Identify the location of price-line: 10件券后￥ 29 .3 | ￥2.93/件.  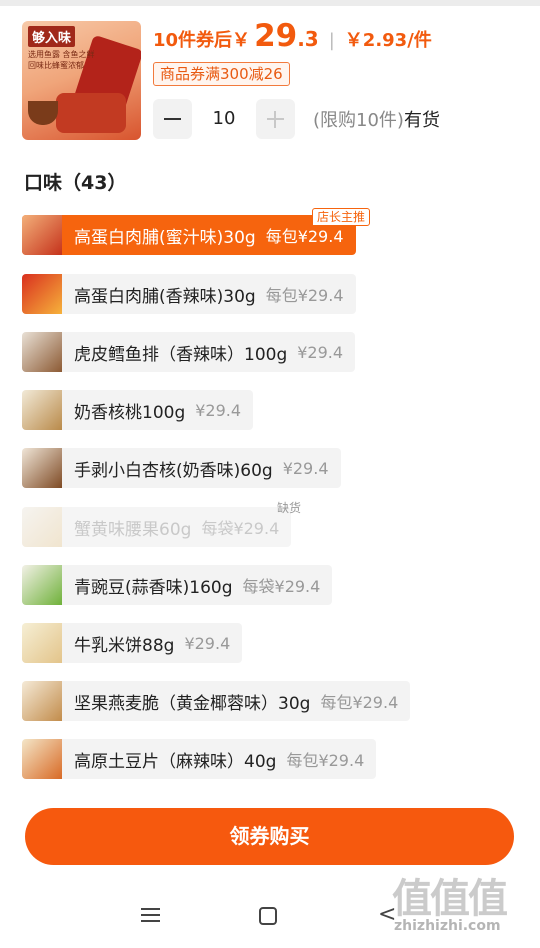
(292, 39).